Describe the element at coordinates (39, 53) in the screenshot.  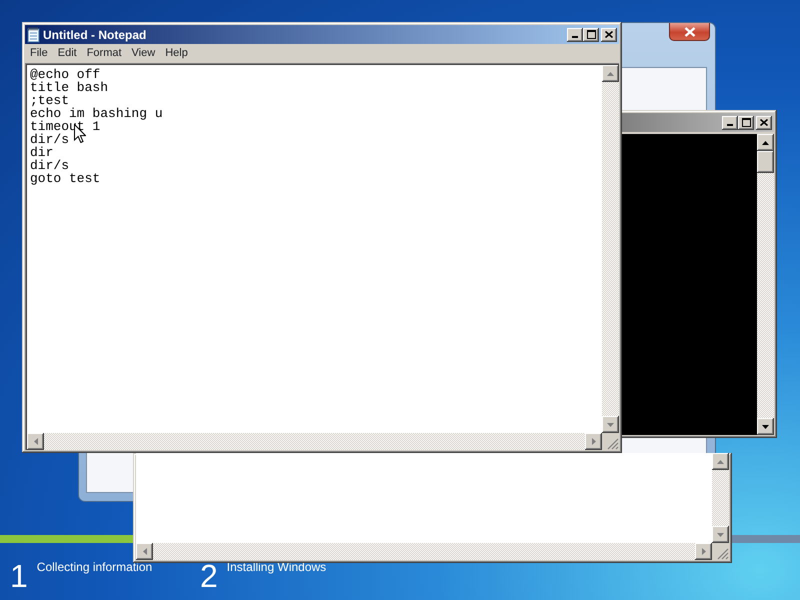
I see `menu-item: File` at that location.